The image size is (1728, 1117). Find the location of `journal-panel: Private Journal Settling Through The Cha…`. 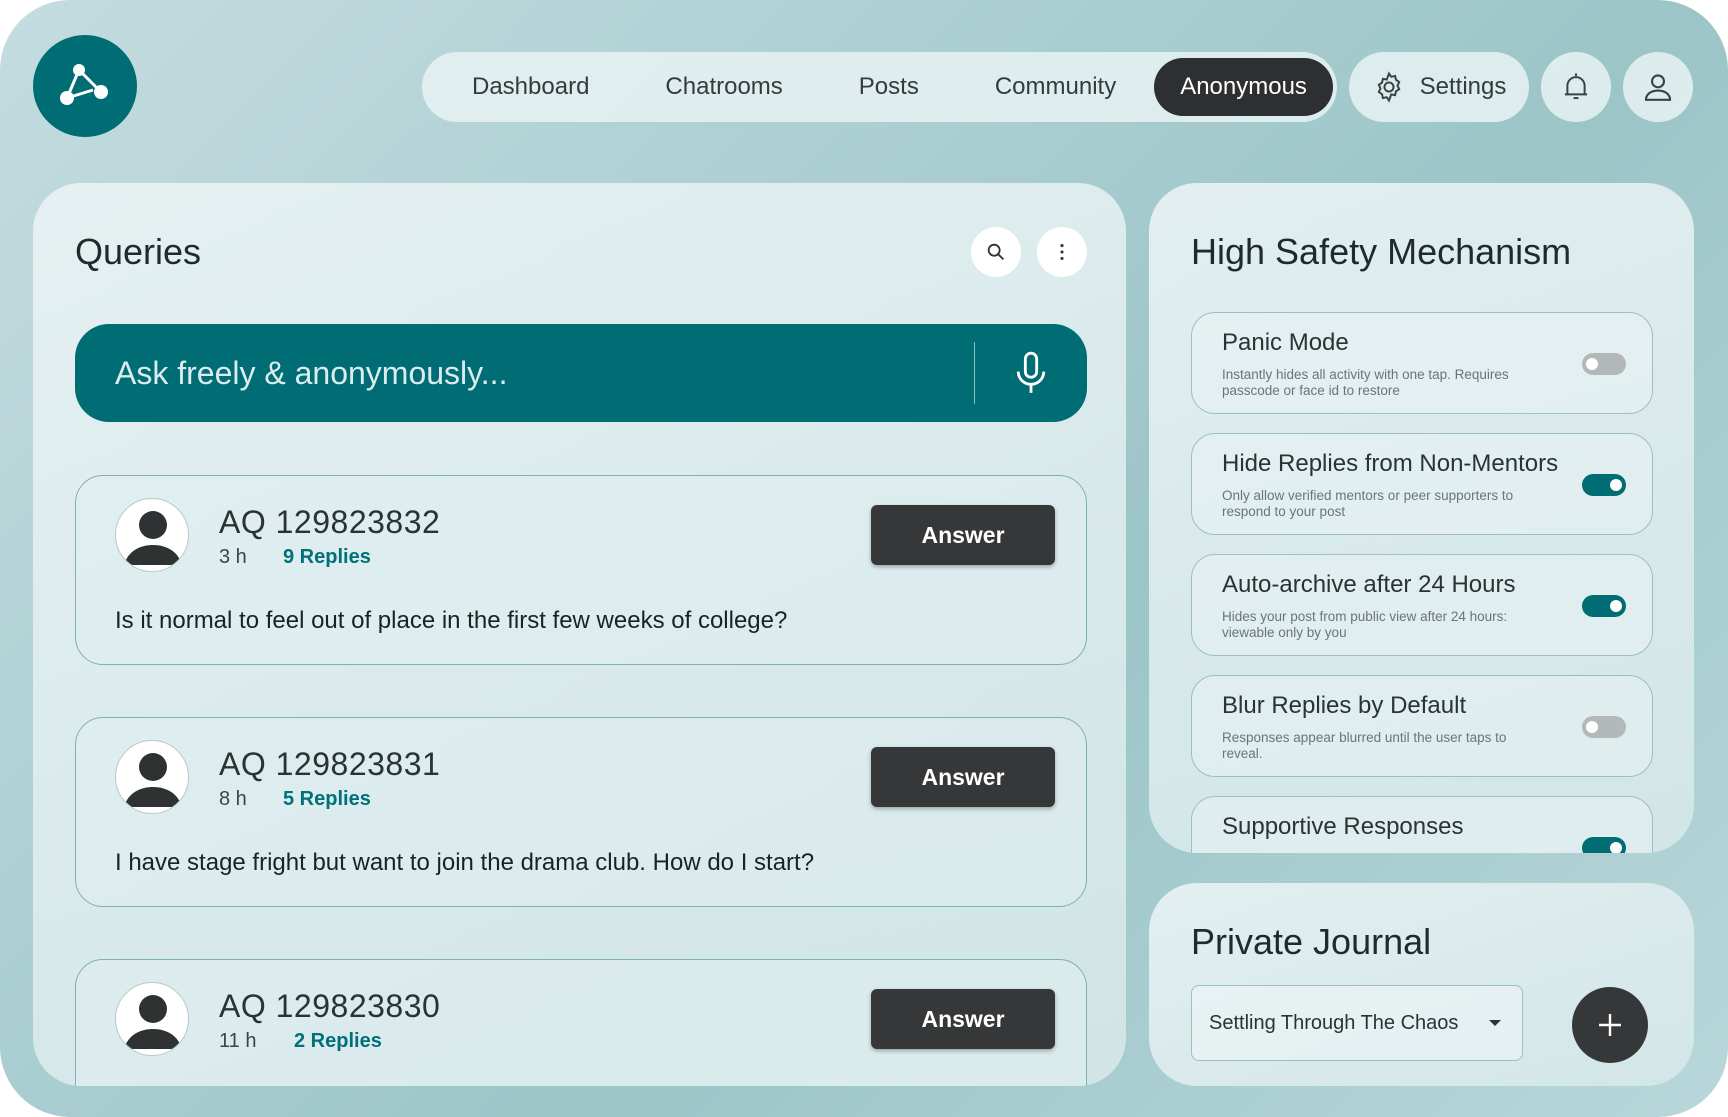

journal-panel: Private Journal Settling Through The Cha… is located at coordinates (1421, 984).